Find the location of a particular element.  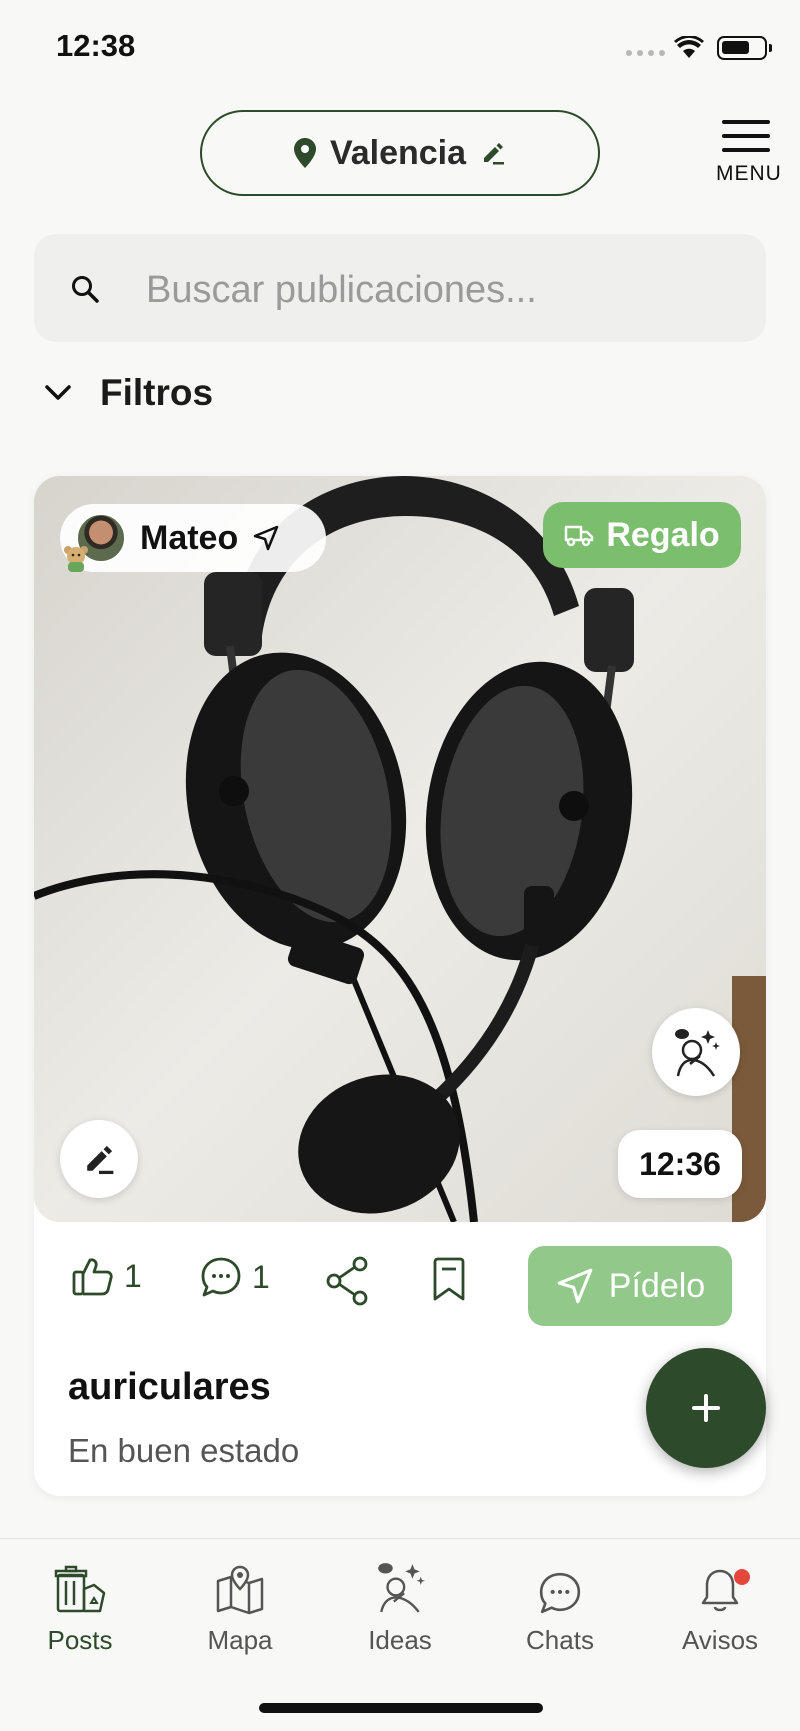

plus-icon is located at coordinates (706, 1408).